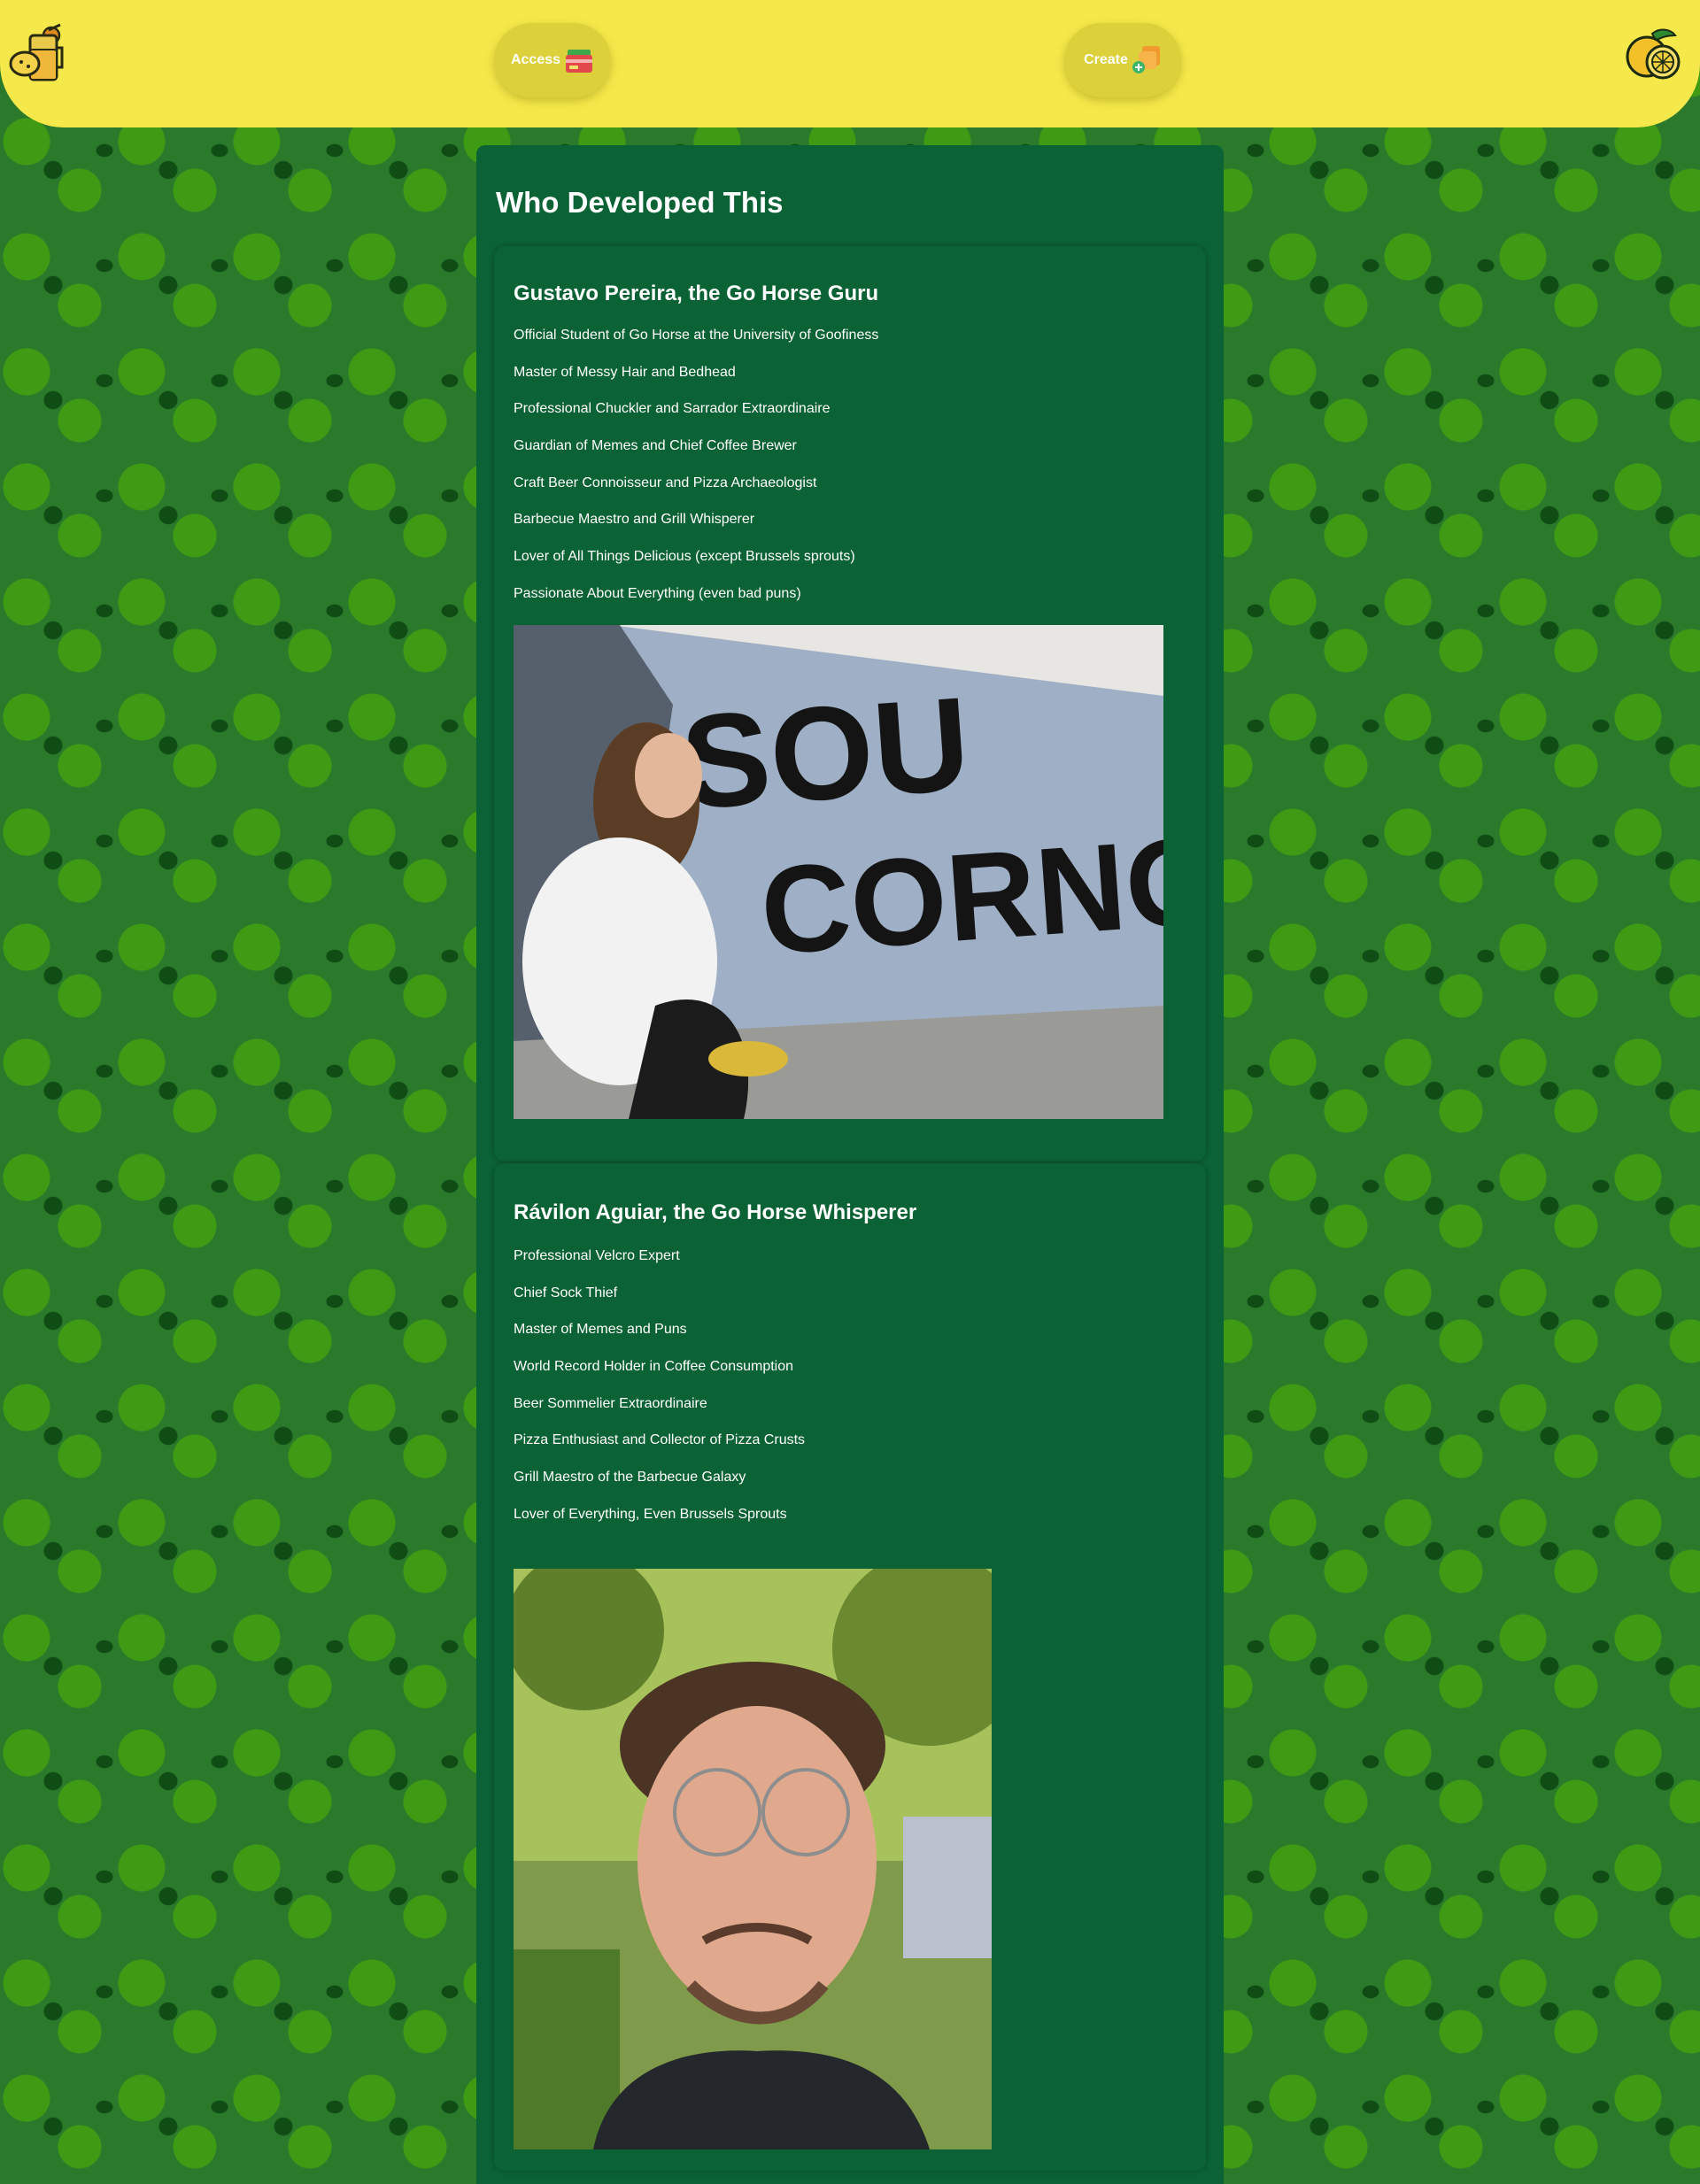 This screenshot has height=2184, width=1700. Describe the element at coordinates (535, 59) in the screenshot. I see `access-label: Access` at that location.